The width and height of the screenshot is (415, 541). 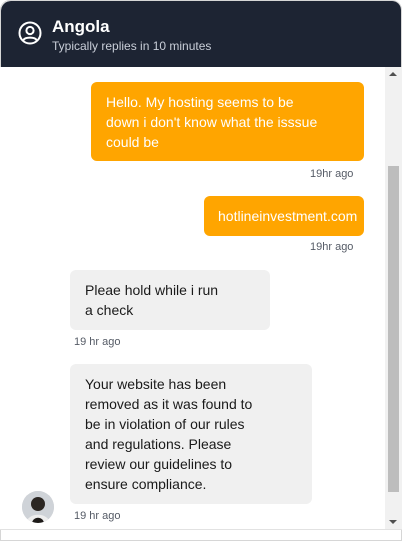 I want to click on agent-avatar, so click(x=38, y=507).